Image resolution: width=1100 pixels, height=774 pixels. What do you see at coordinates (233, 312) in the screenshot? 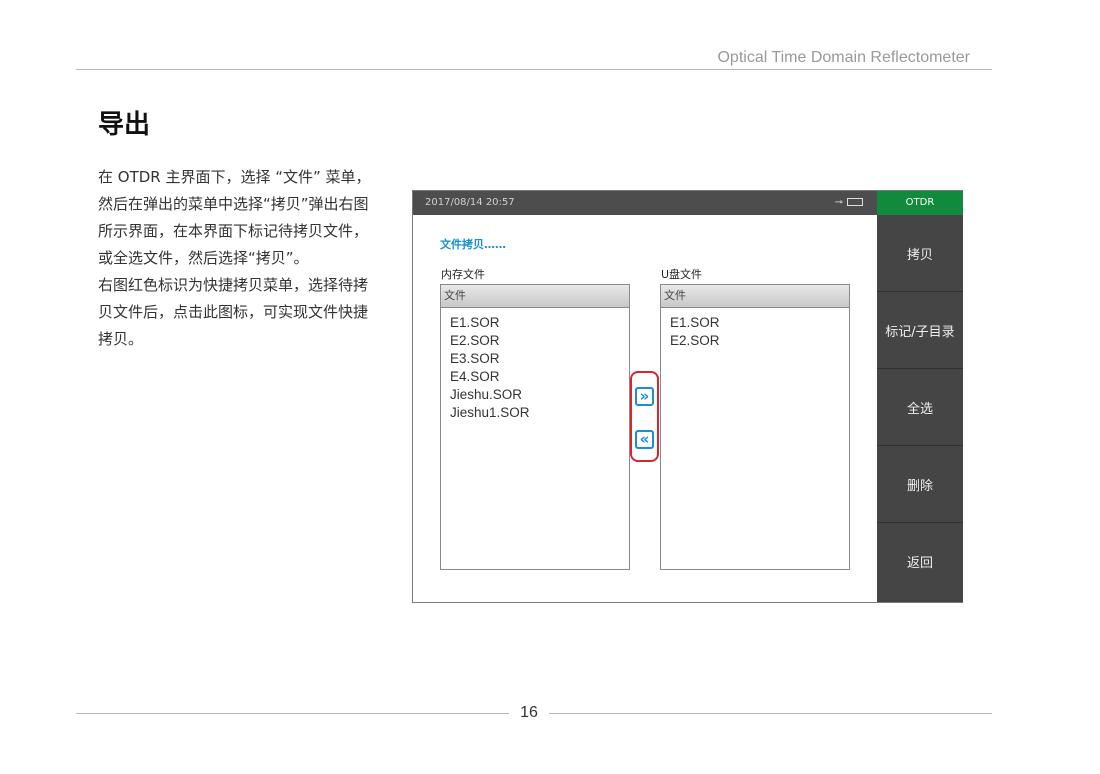
I see `paragraph-2: 右图红色标识为快捷拷贝菜单，选择待拷贝文件后，点击此图标，可实现文件快捷拷贝。` at bounding box center [233, 312].